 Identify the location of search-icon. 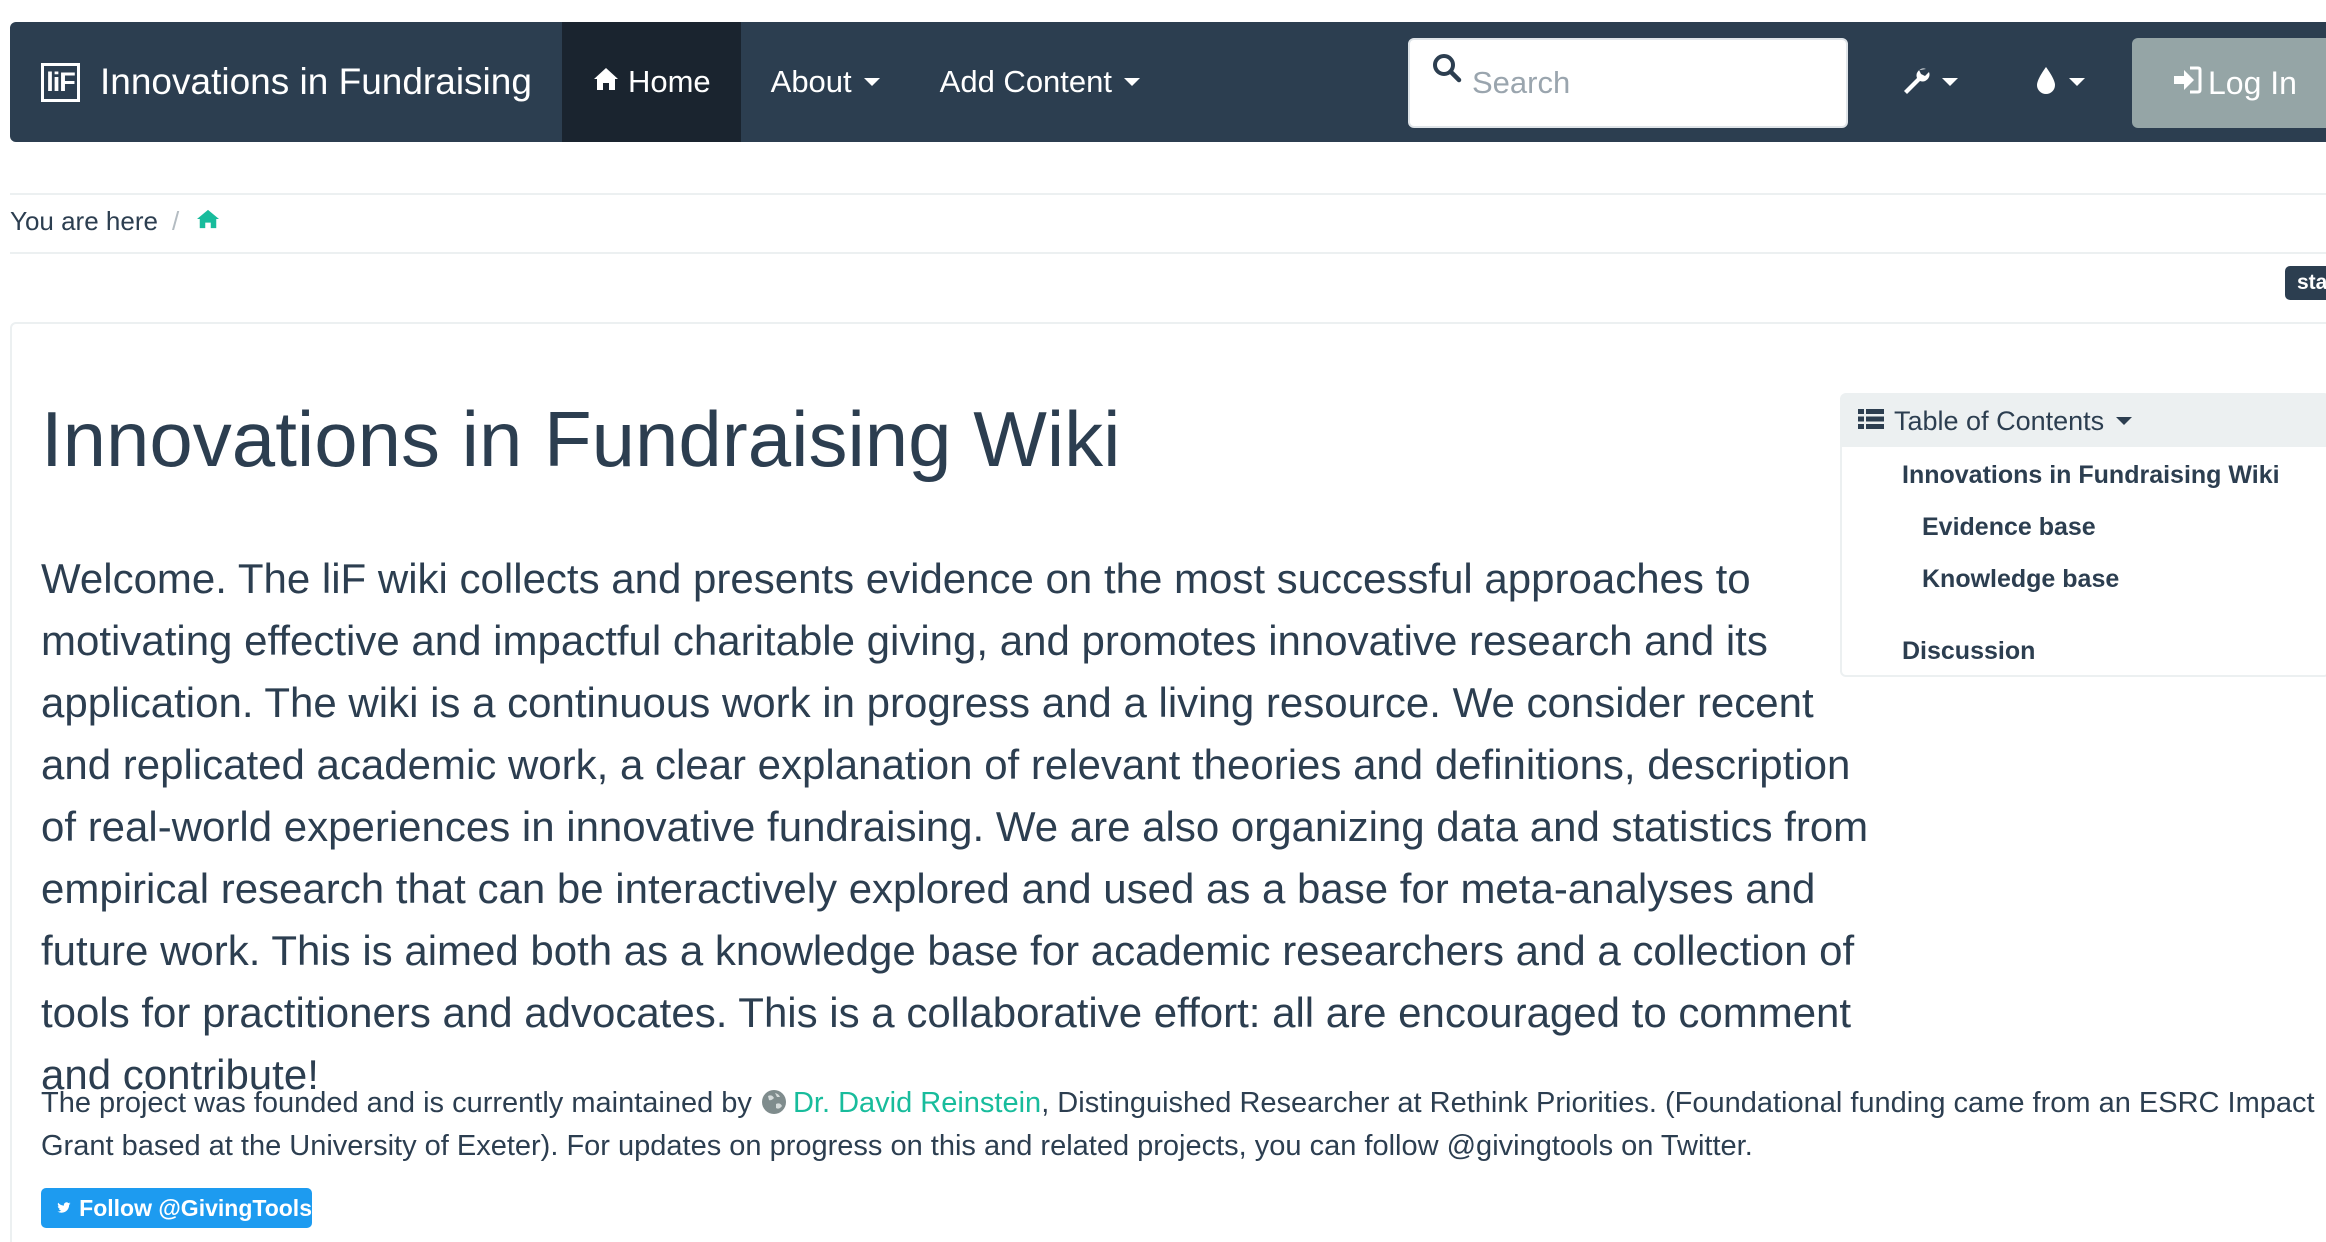
(1448, 73).